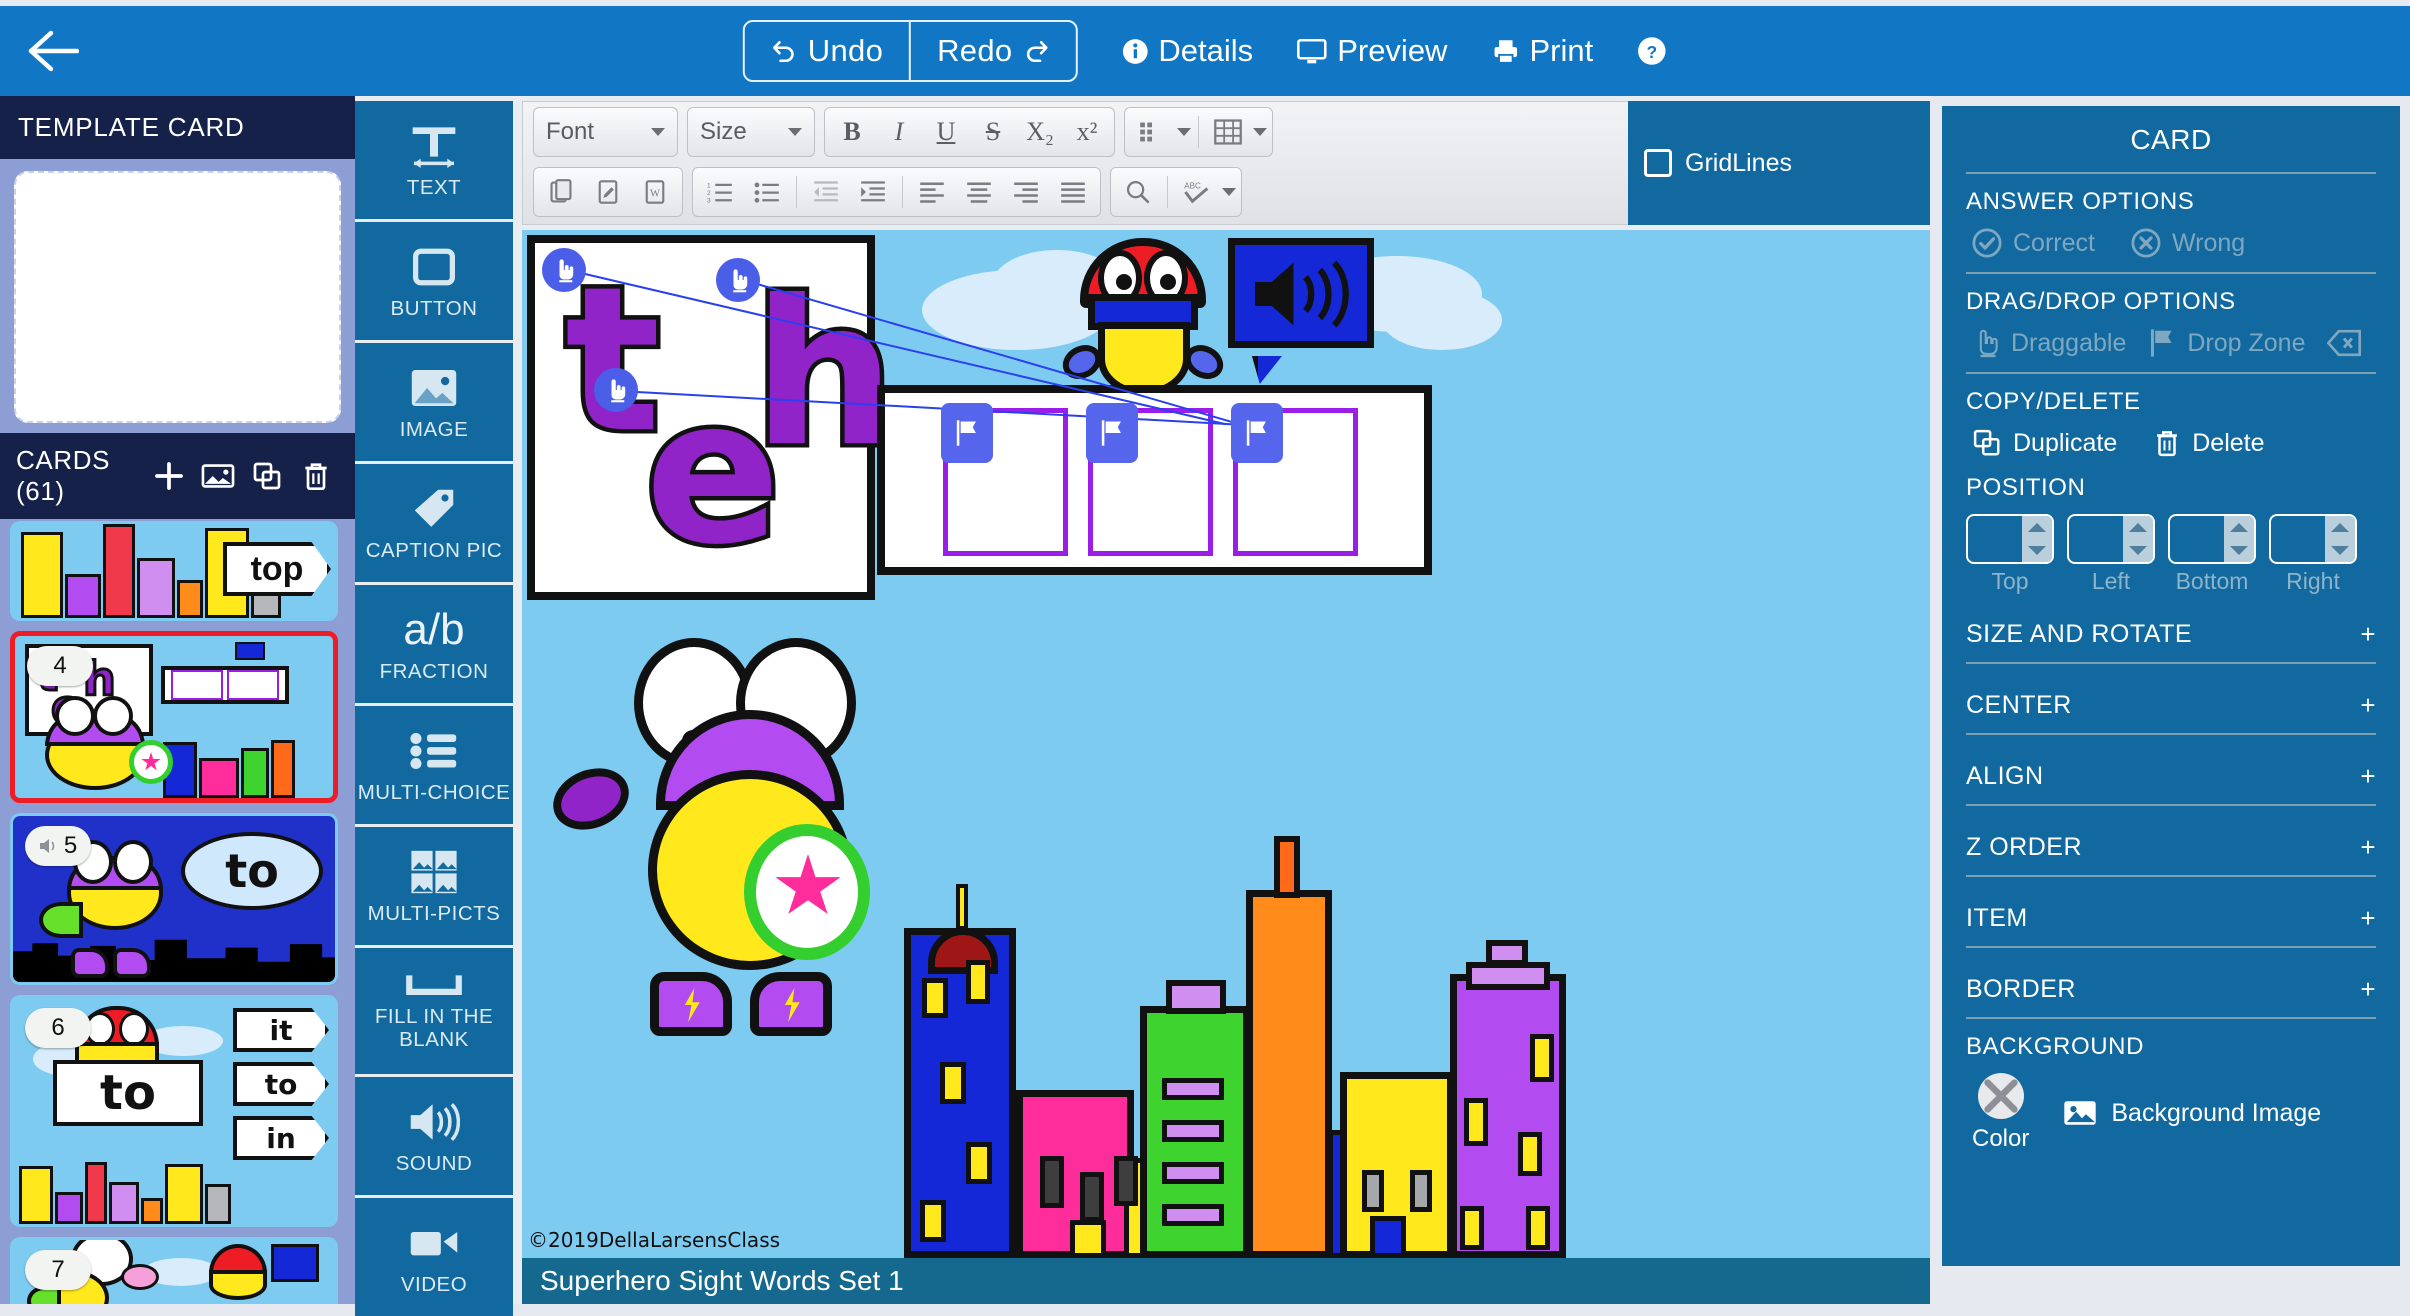  Describe the element at coordinates (1716, 163) in the screenshot. I see `gridlines-toggle: GridLines` at that location.